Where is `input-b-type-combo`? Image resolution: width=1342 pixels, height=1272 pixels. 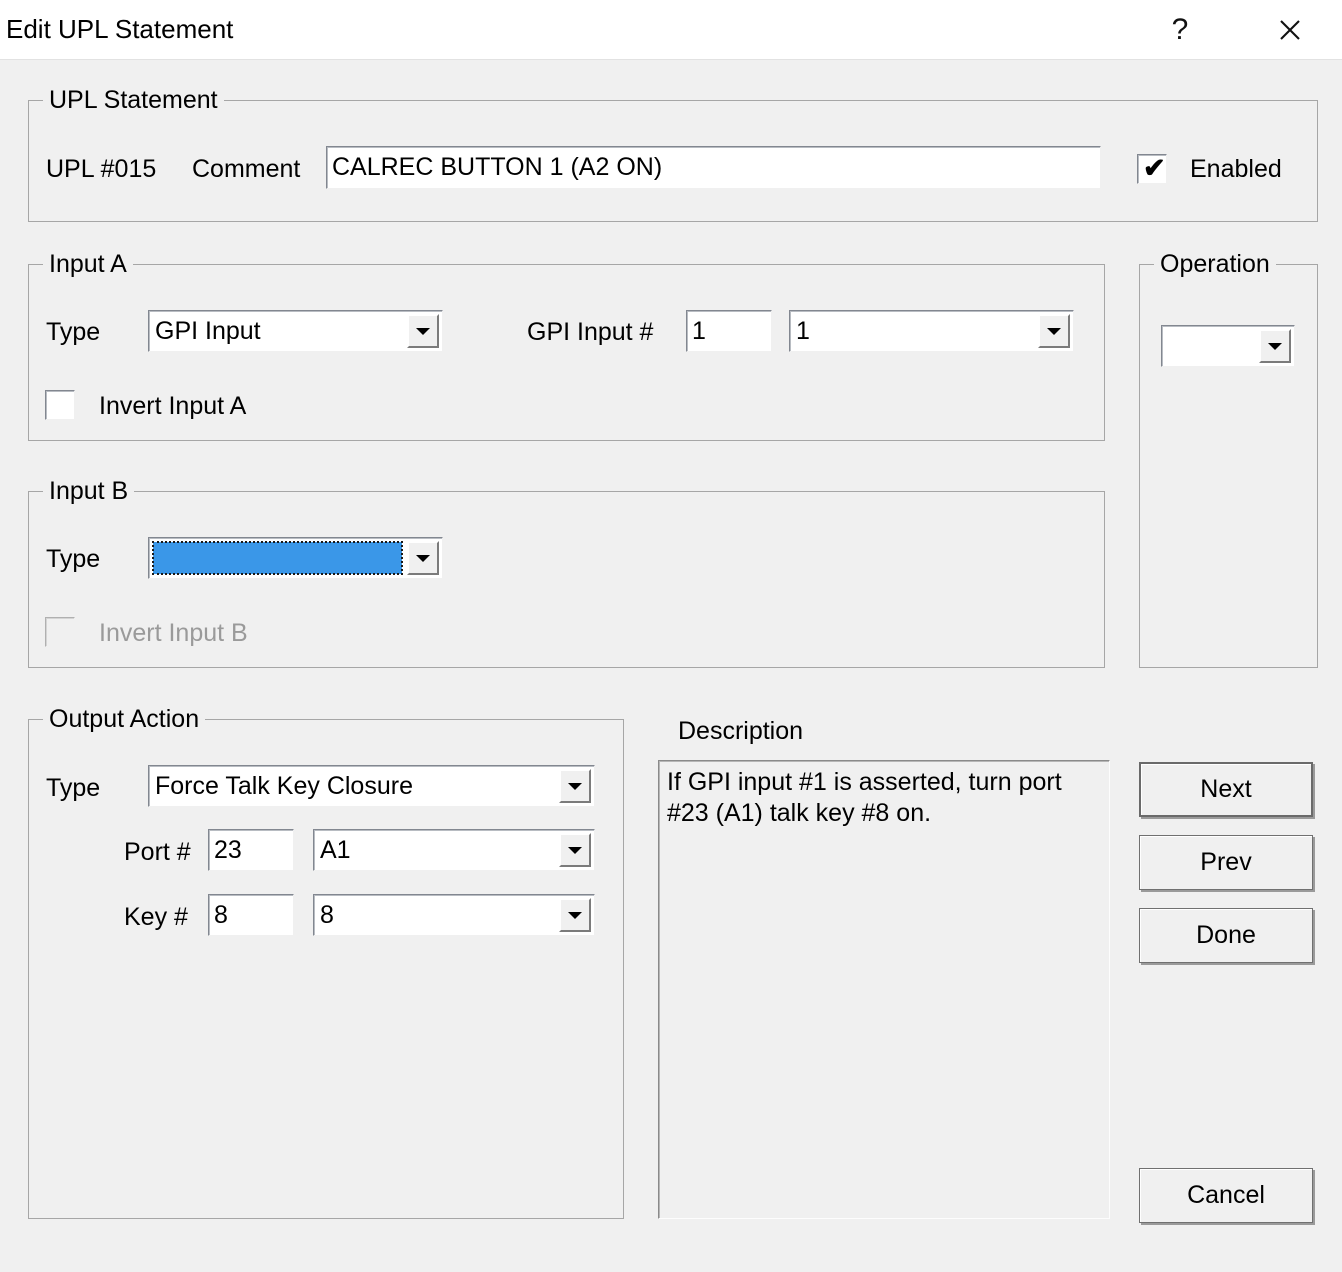
input-b-type-combo is located at coordinates (295, 558).